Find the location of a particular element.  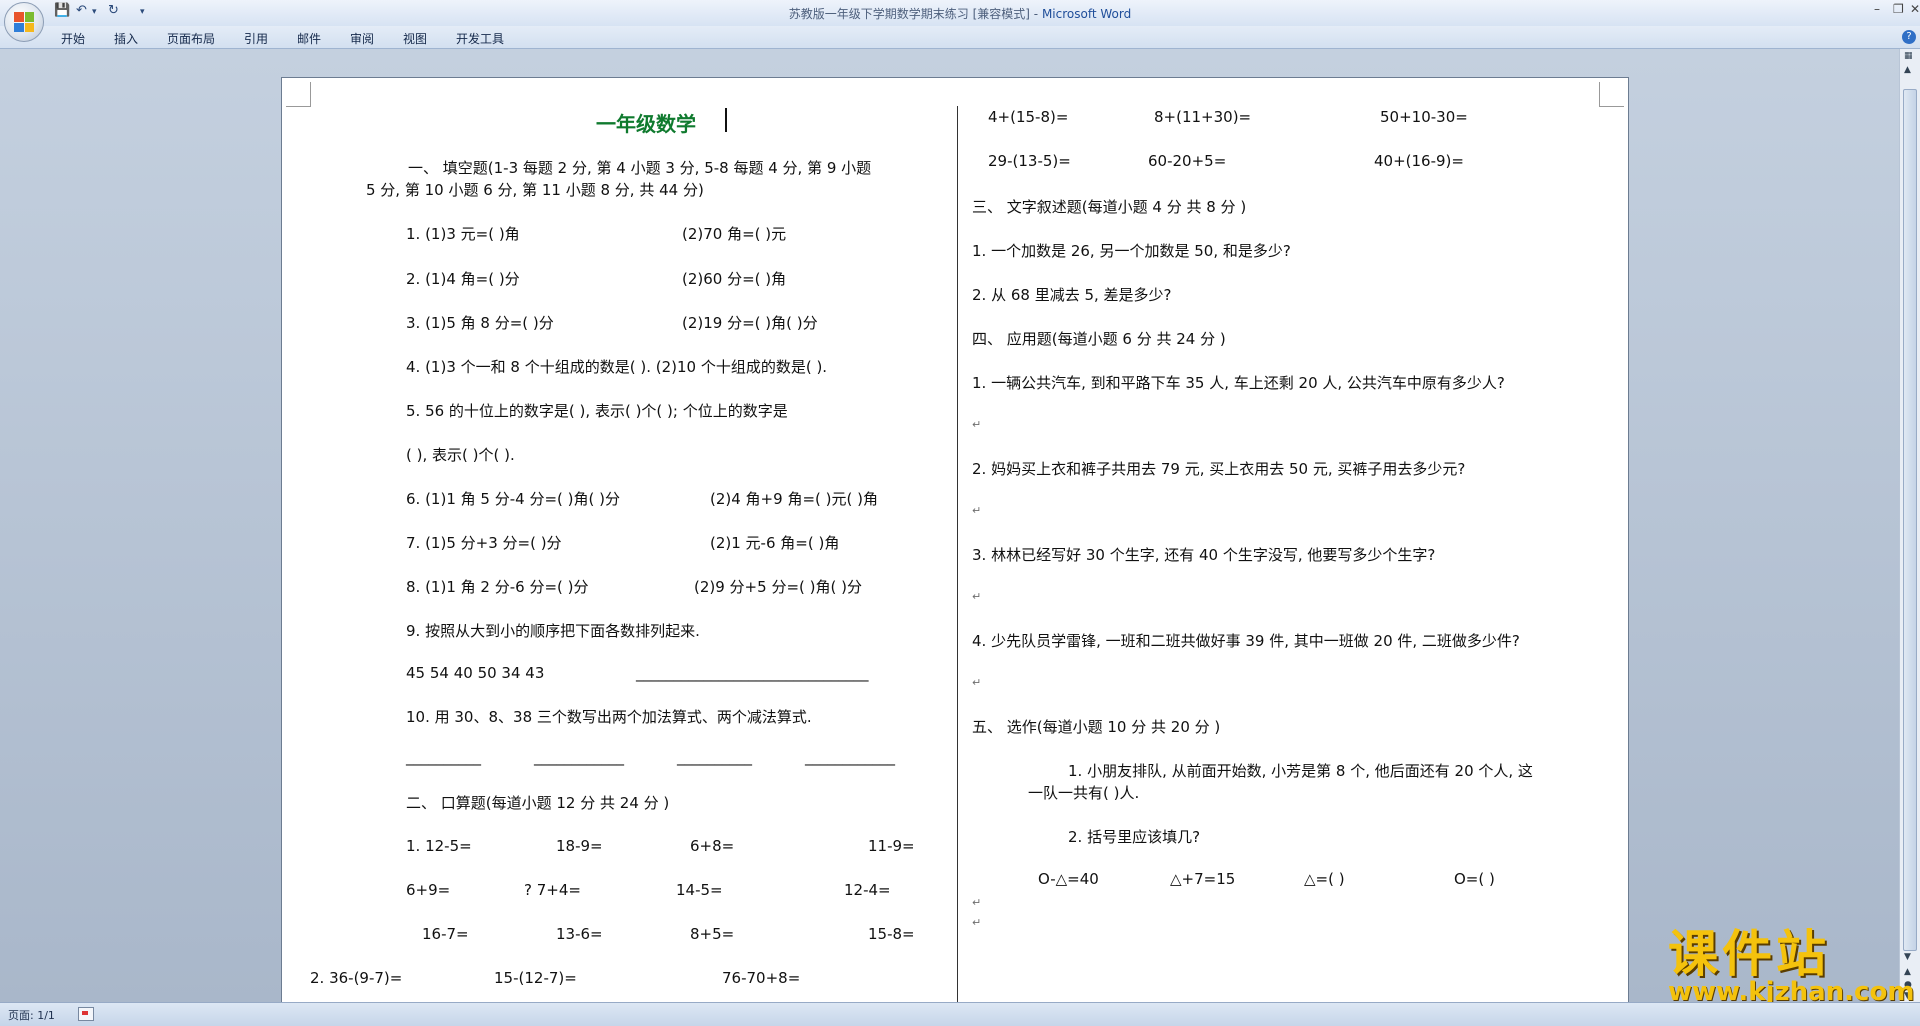

question-text: 3. (1)5 角 8 分=( )分 is located at coordinates (480, 323).